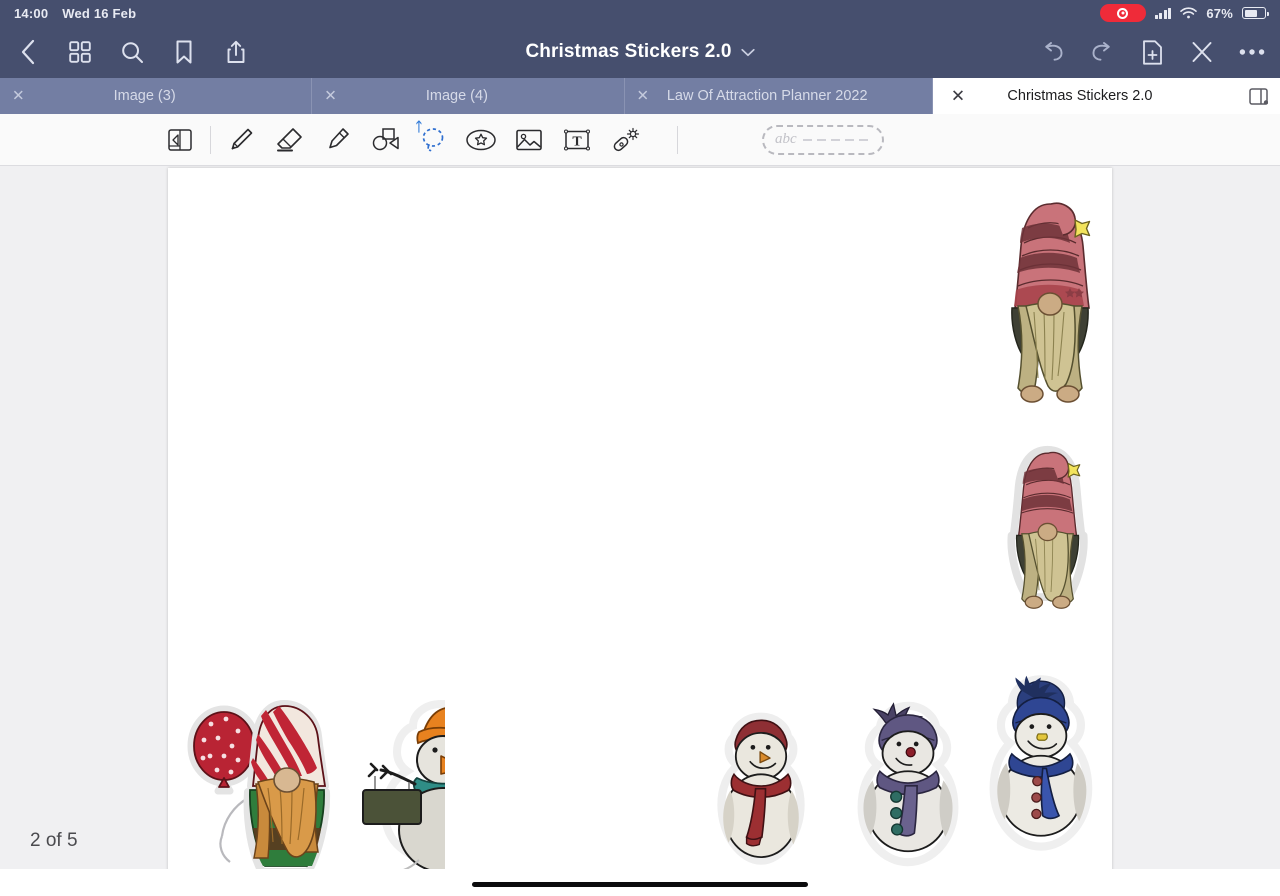 The image size is (1280, 896). I want to click on highlighter-tool, so click(337, 140).